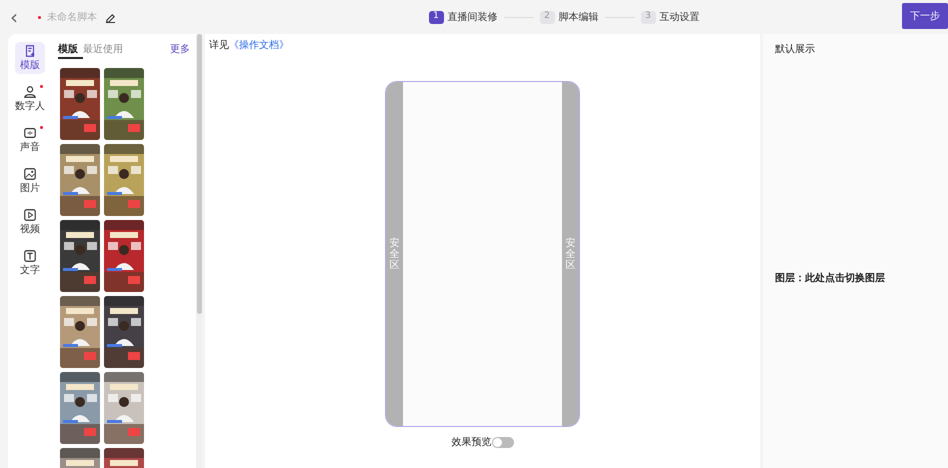 Image resolution: width=948 pixels, height=468 pixels. Describe the element at coordinates (14, 17) in the screenshot. I see `back-button: ‹` at that location.